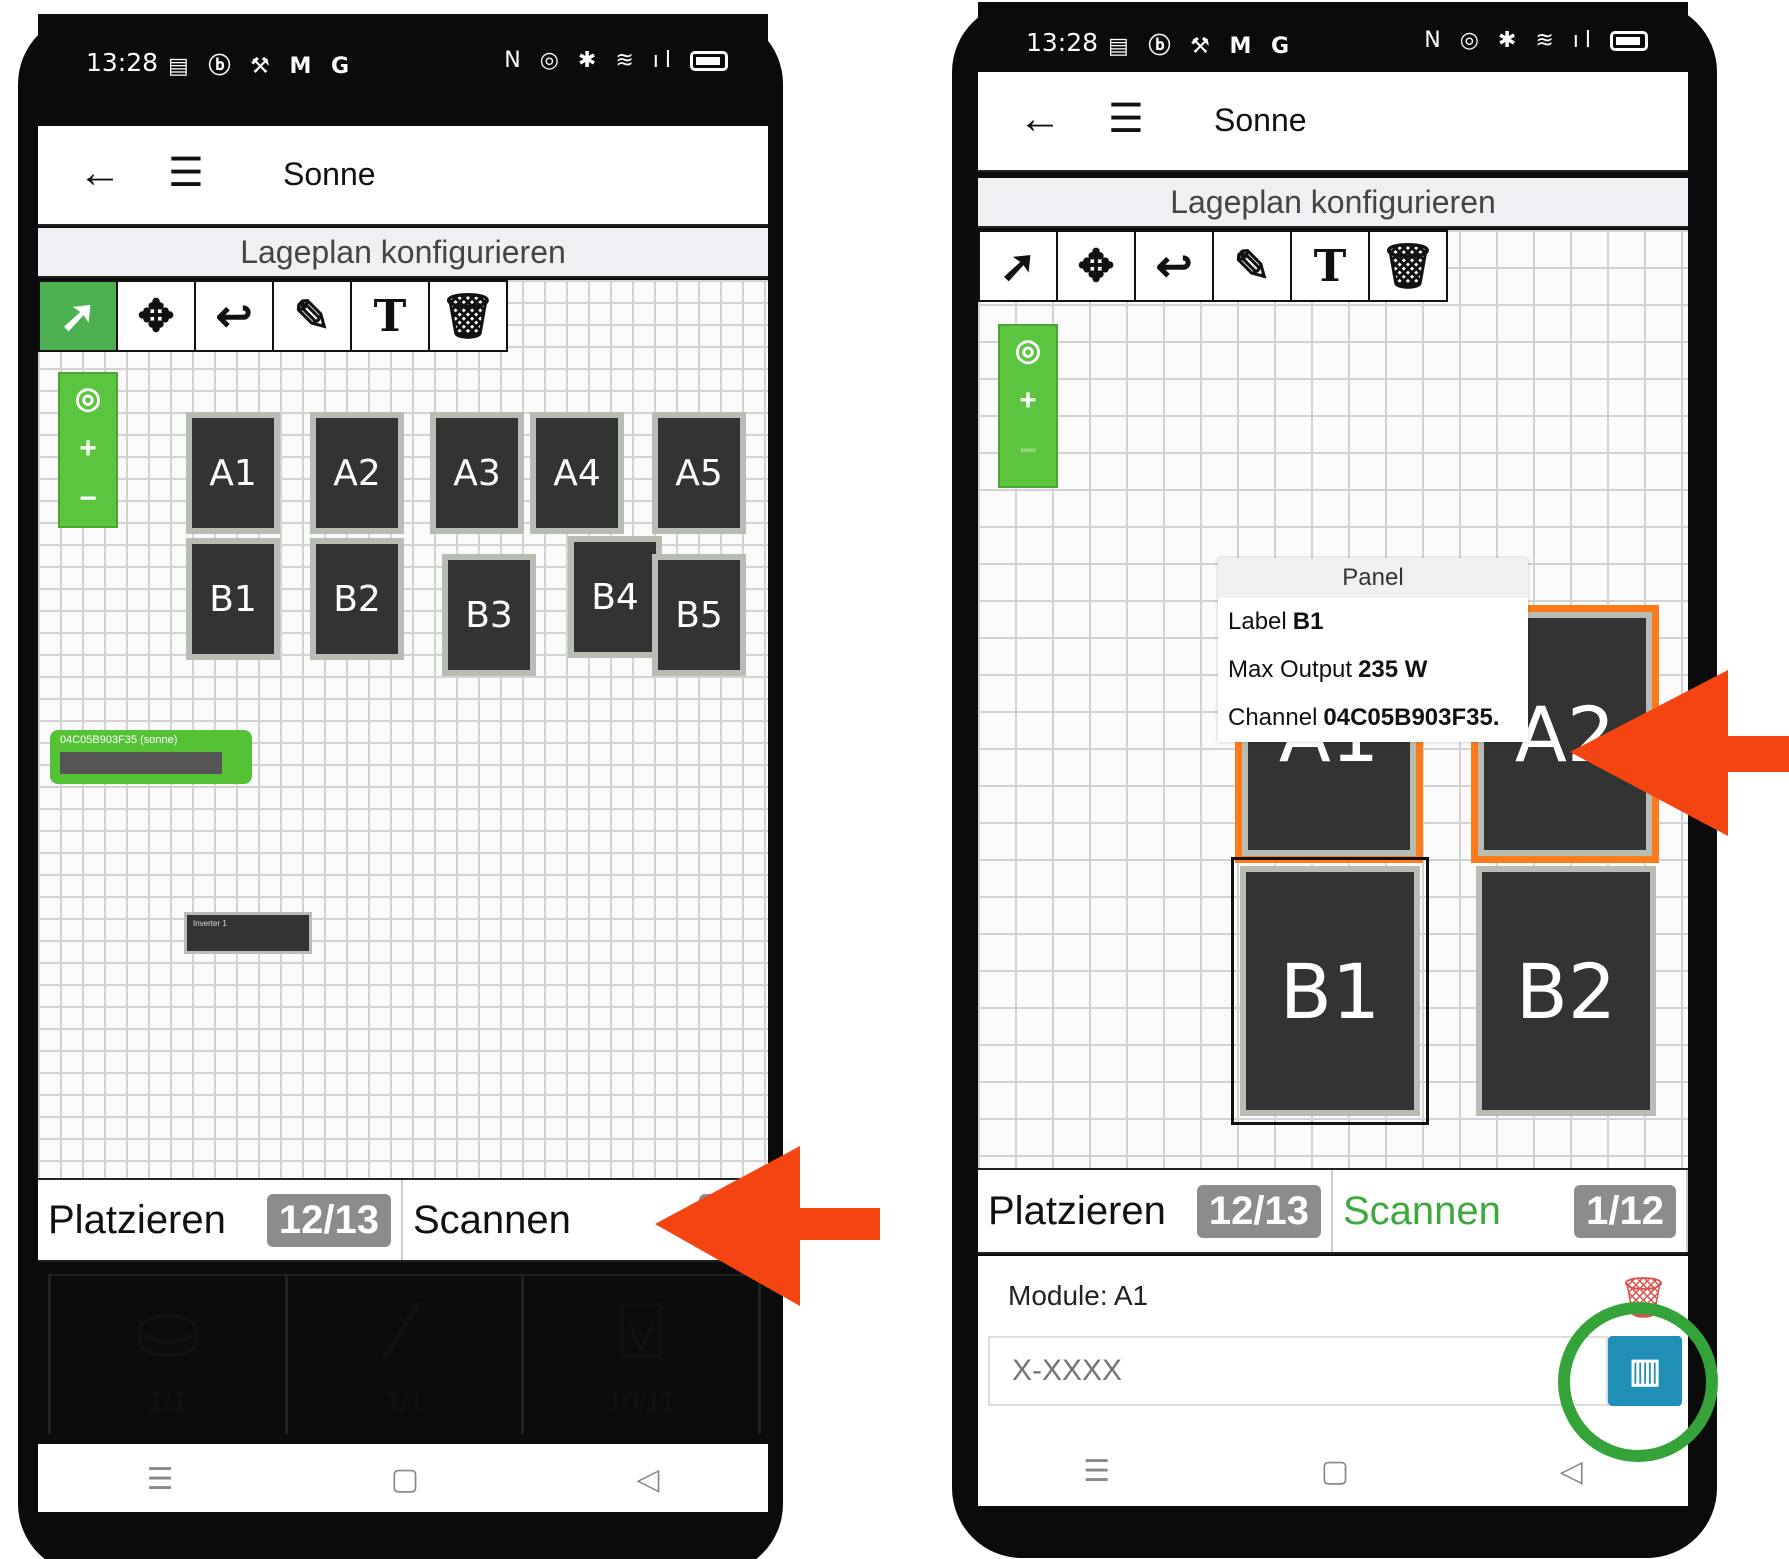 The height and width of the screenshot is (1559, 1789). I want to click on highlight-circle, so click(1638, 1382).